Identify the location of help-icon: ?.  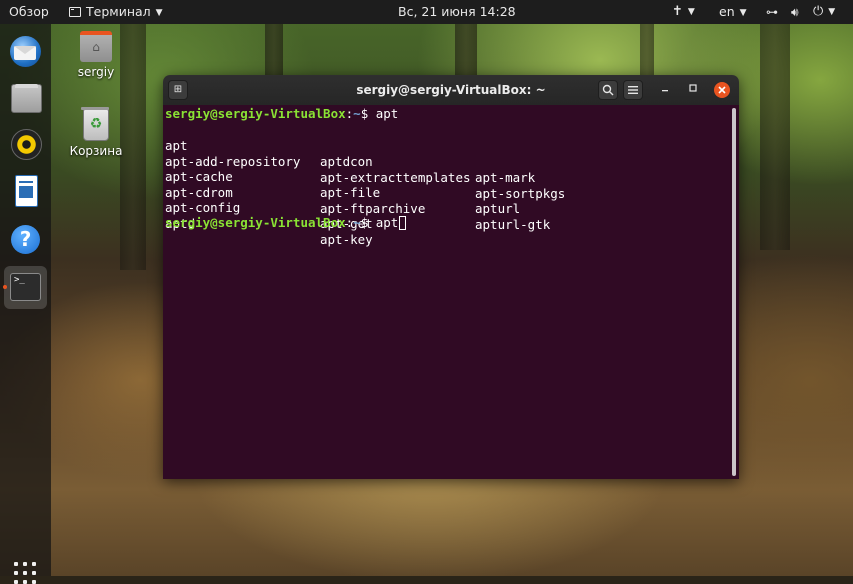
(25, 239).